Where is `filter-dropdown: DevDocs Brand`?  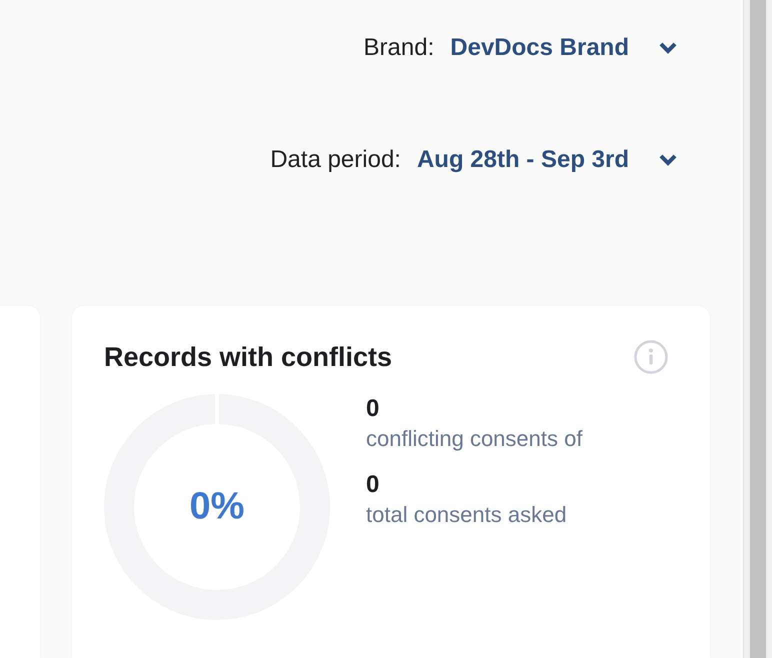 filter-dropdown: DevDocs Brand is located at coordinates (539, 48).